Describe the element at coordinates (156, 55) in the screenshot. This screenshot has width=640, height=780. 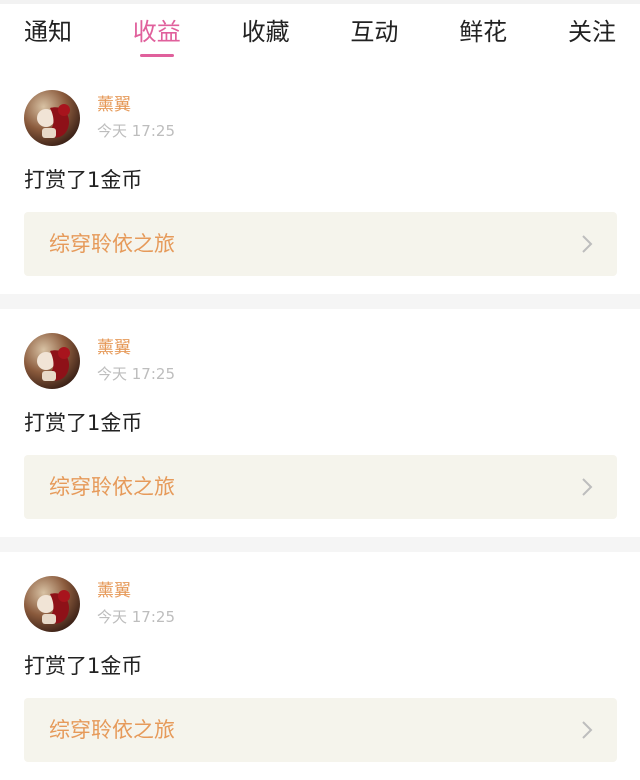
I see `active-tab-indicator` at that location.